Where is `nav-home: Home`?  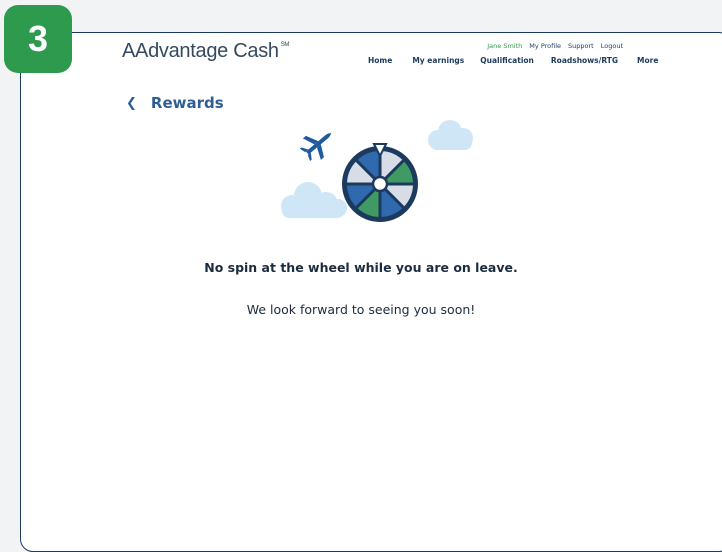
nav-home: Home is located at coordinates (380, 60).